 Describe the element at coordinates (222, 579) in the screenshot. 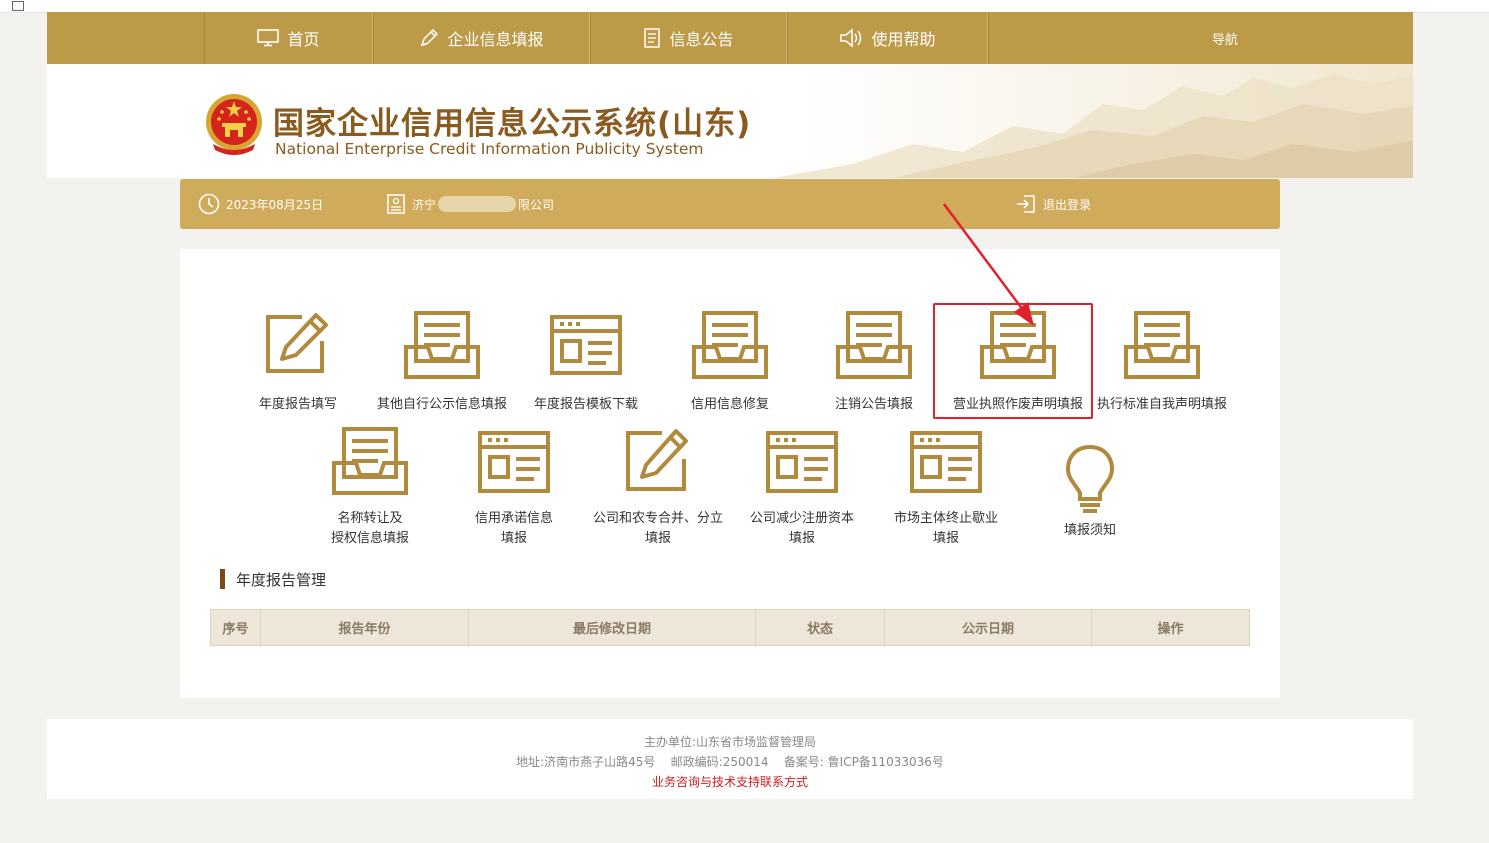

I see `section-bar` at that location.